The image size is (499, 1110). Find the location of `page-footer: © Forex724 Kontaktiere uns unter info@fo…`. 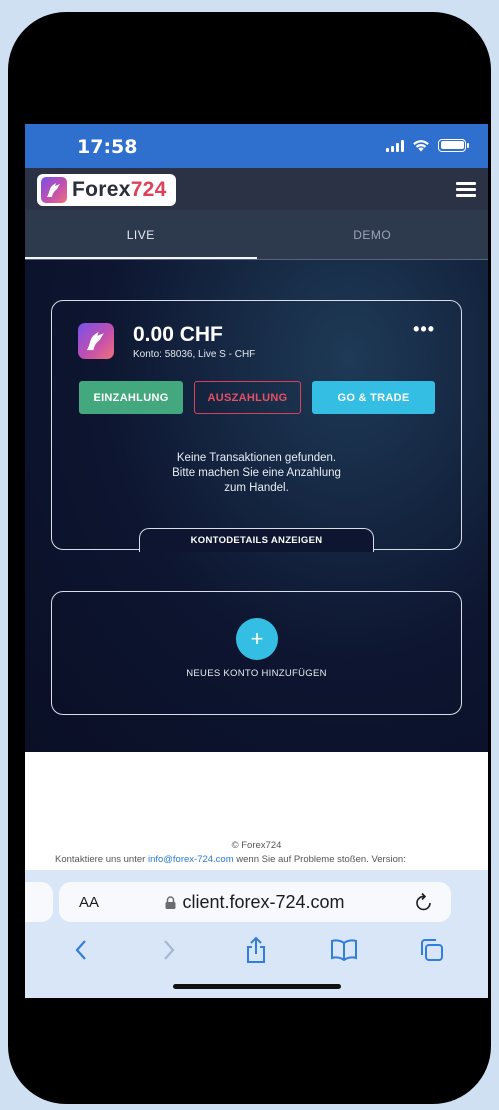

page-footer: © Forex724 Kontaktiere uns unter info@fo… is located at coordinates (256, 812).